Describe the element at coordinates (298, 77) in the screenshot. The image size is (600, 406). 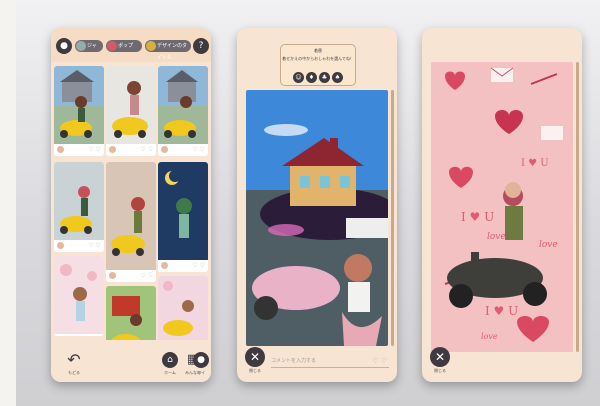
I see `outfit-icon: ☺` at that location.